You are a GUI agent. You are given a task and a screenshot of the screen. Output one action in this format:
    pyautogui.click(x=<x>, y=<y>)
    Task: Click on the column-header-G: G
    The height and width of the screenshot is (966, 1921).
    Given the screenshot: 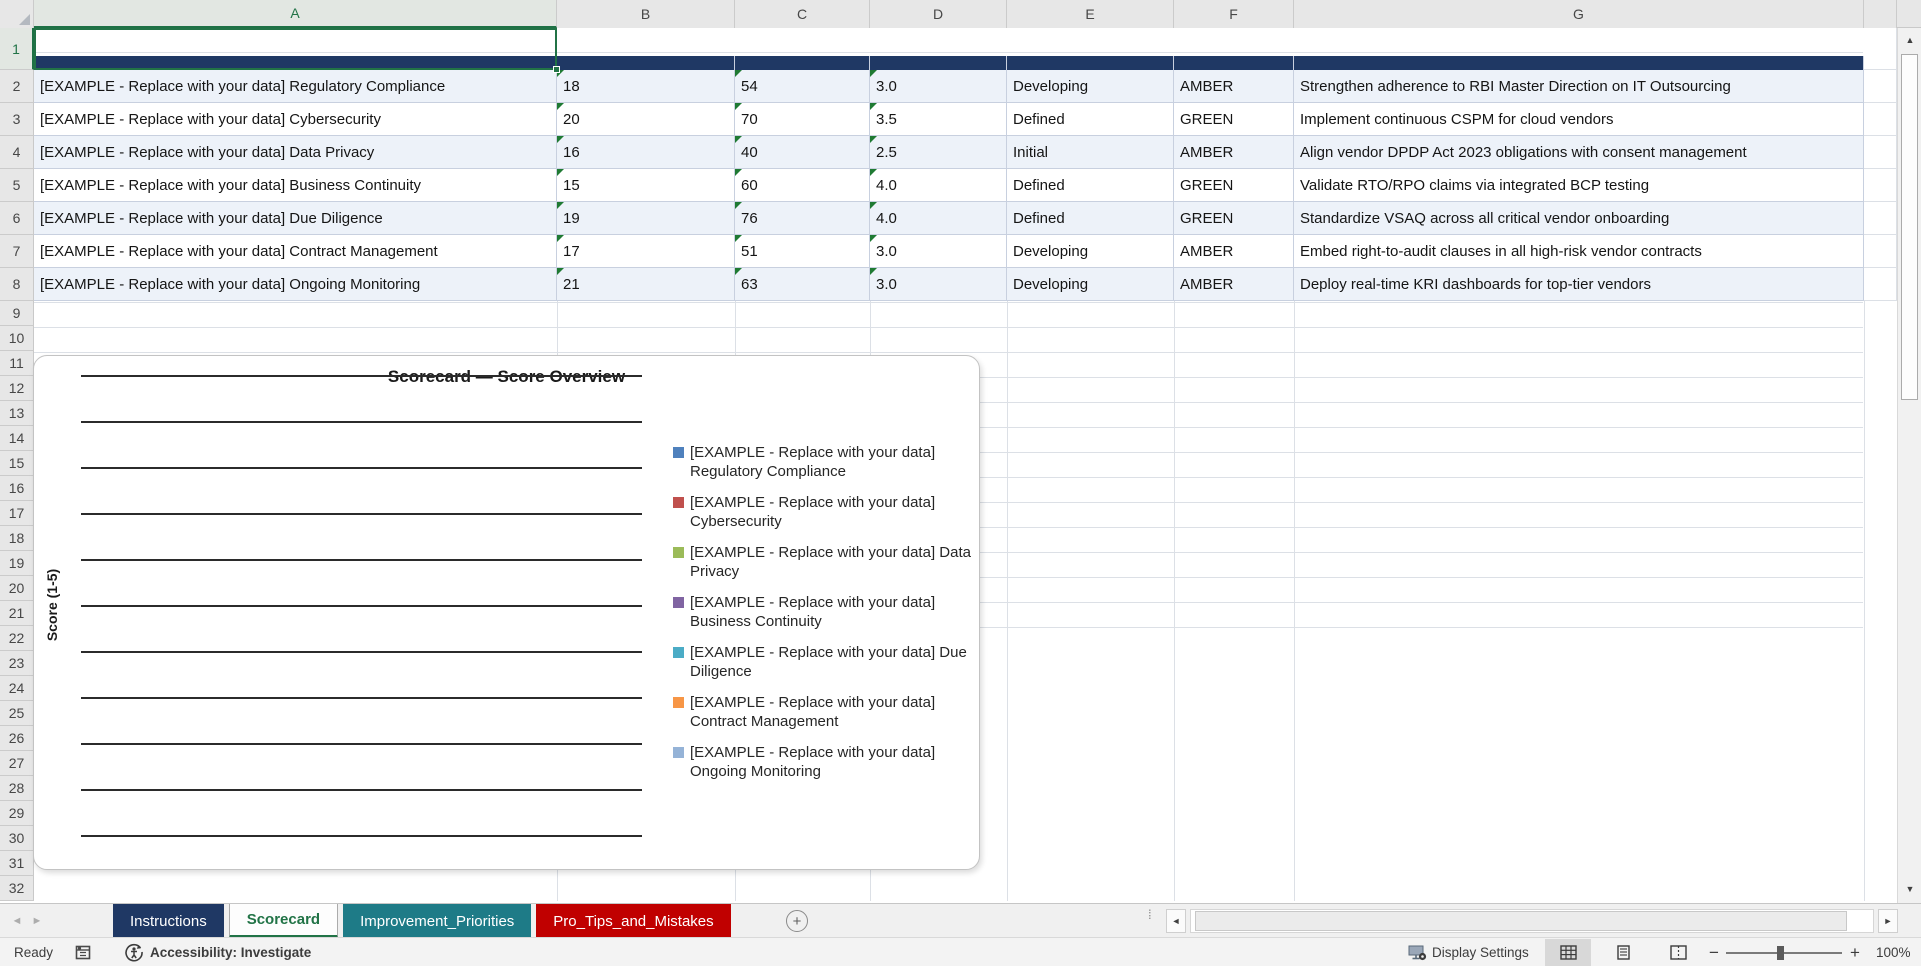 What is the action you would take?
    pyautogui.click(x=1579, y=14)
    